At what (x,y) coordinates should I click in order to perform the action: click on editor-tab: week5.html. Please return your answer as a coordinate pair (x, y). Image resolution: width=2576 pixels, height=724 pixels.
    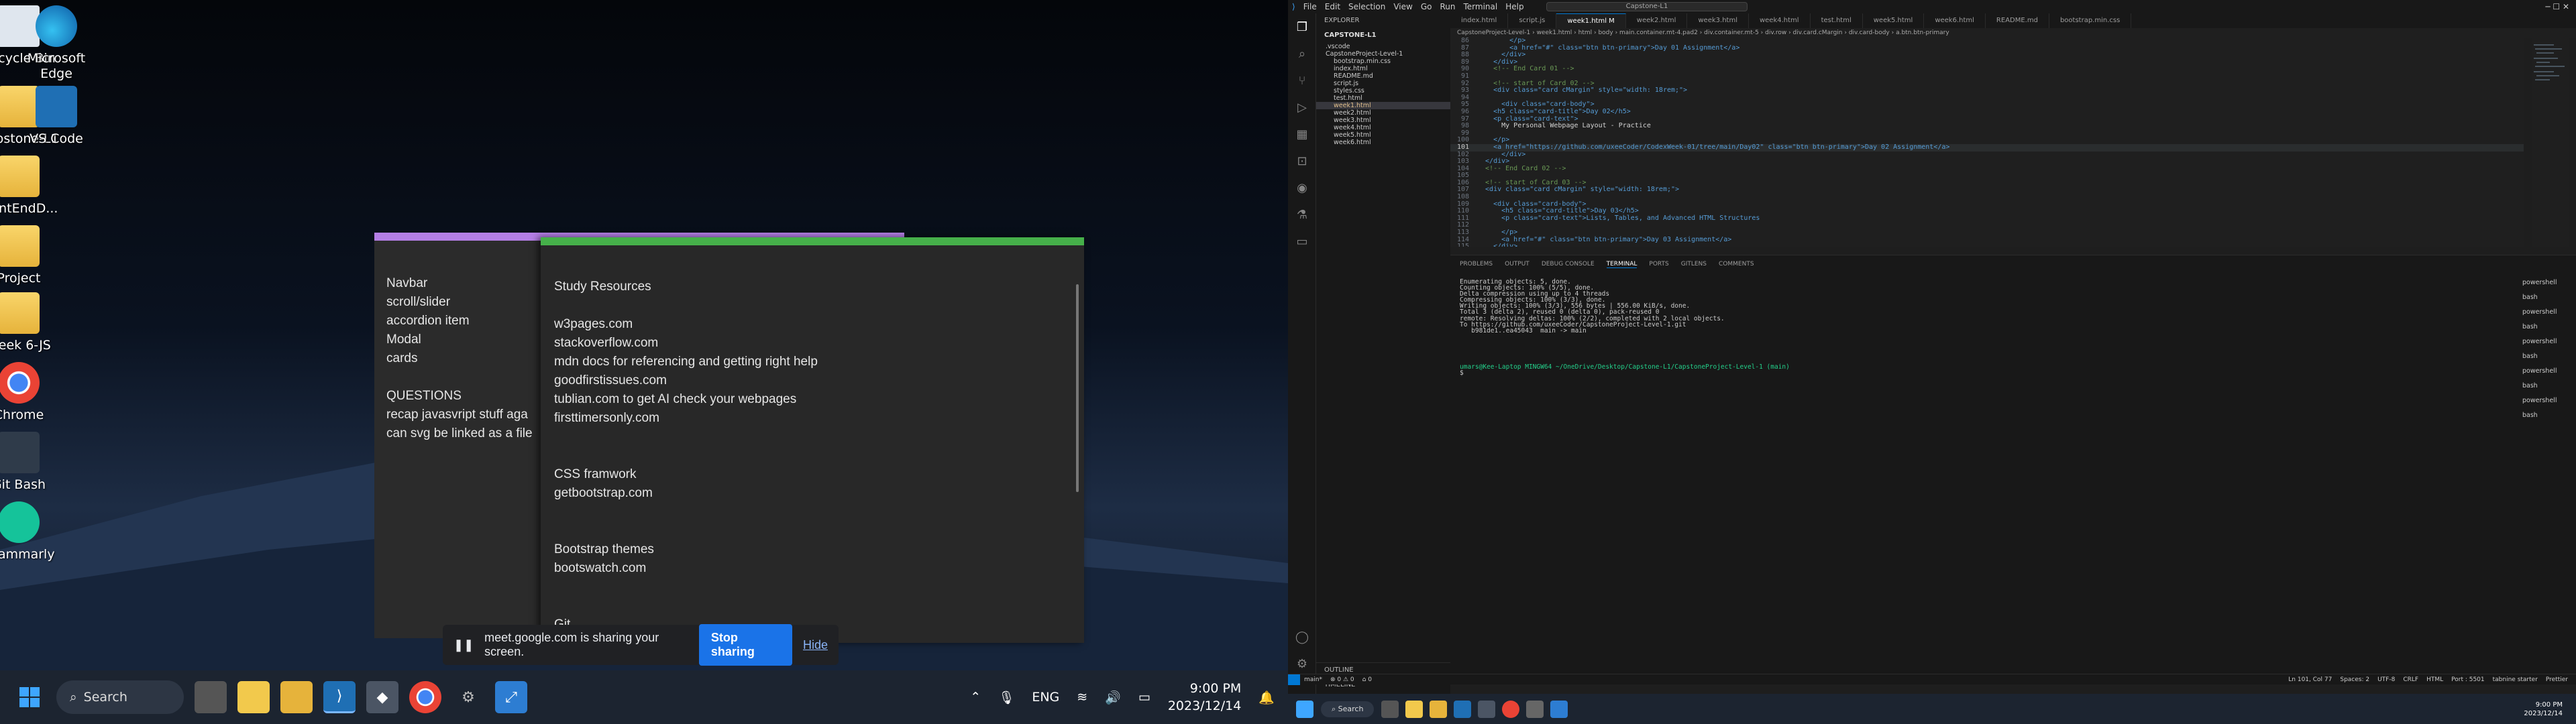
    Looking at the image, I should click on (1894, 20).